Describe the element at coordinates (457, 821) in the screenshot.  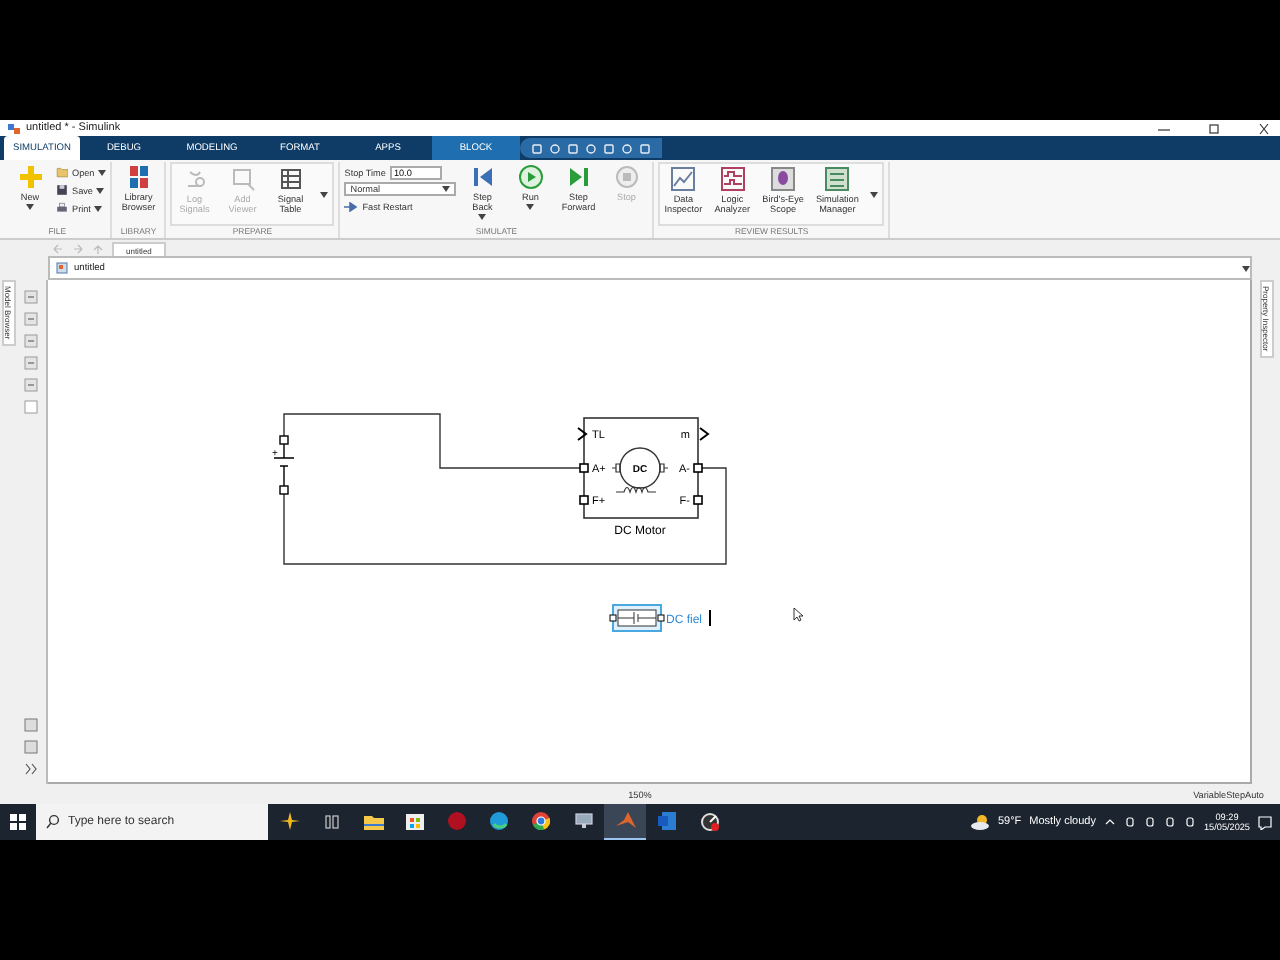
I see `record-icon` at that location.